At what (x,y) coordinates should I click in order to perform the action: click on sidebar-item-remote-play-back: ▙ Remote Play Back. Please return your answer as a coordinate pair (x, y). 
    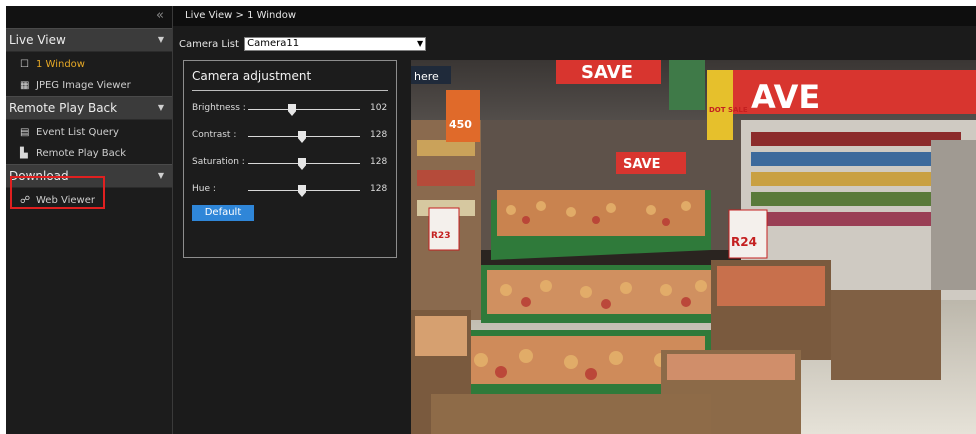
    Looking at the image, I should click on (89, 153).